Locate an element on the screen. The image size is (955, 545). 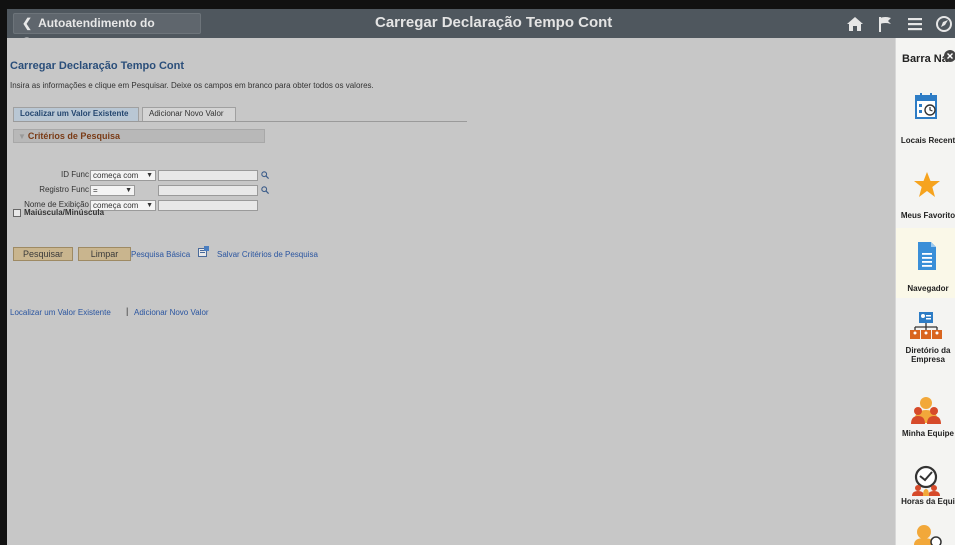
search-button: Pesquisar is located at coordinates (43, 254).